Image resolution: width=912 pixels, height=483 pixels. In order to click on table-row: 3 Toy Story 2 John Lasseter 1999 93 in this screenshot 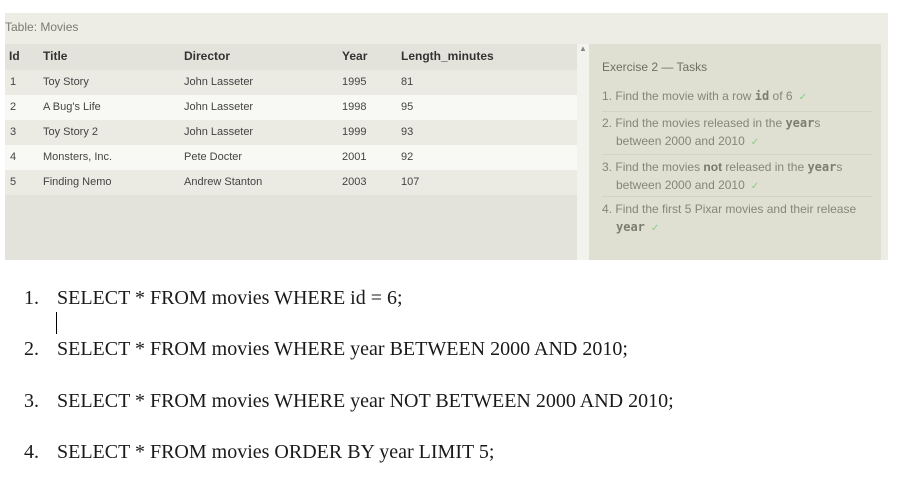, I will do `click(291, 132)`.